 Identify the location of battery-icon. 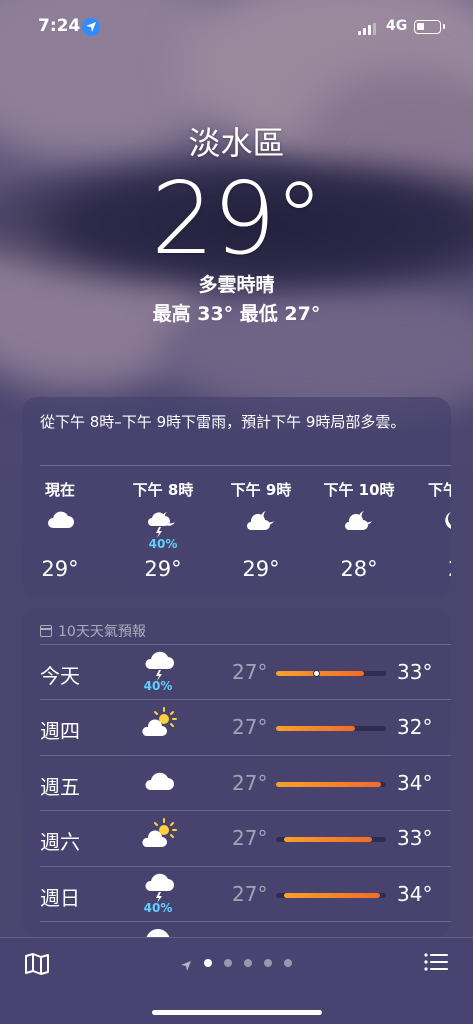
(429, 27).